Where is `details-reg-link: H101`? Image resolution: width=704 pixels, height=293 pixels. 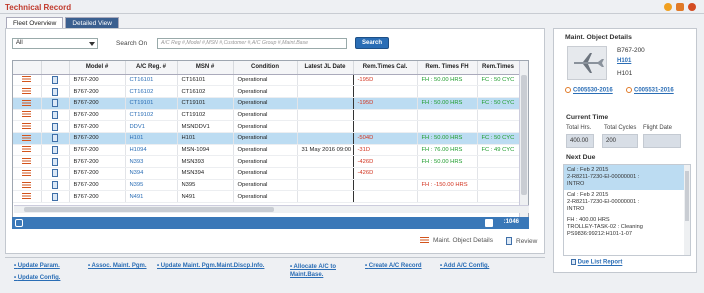 details-reg-link: H101 is located at coordinates (624, 61).